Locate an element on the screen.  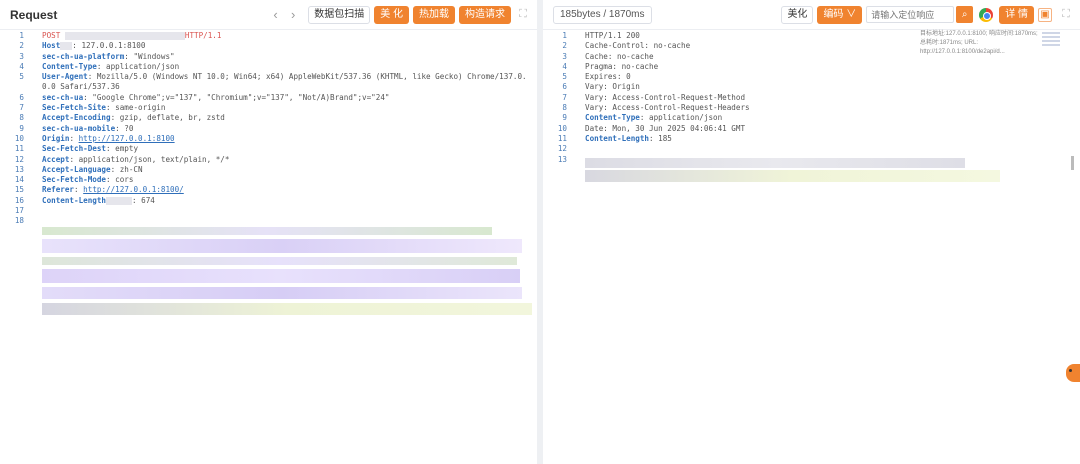
code-line: Content-Type: application/json is located at coordinates (287, 67).